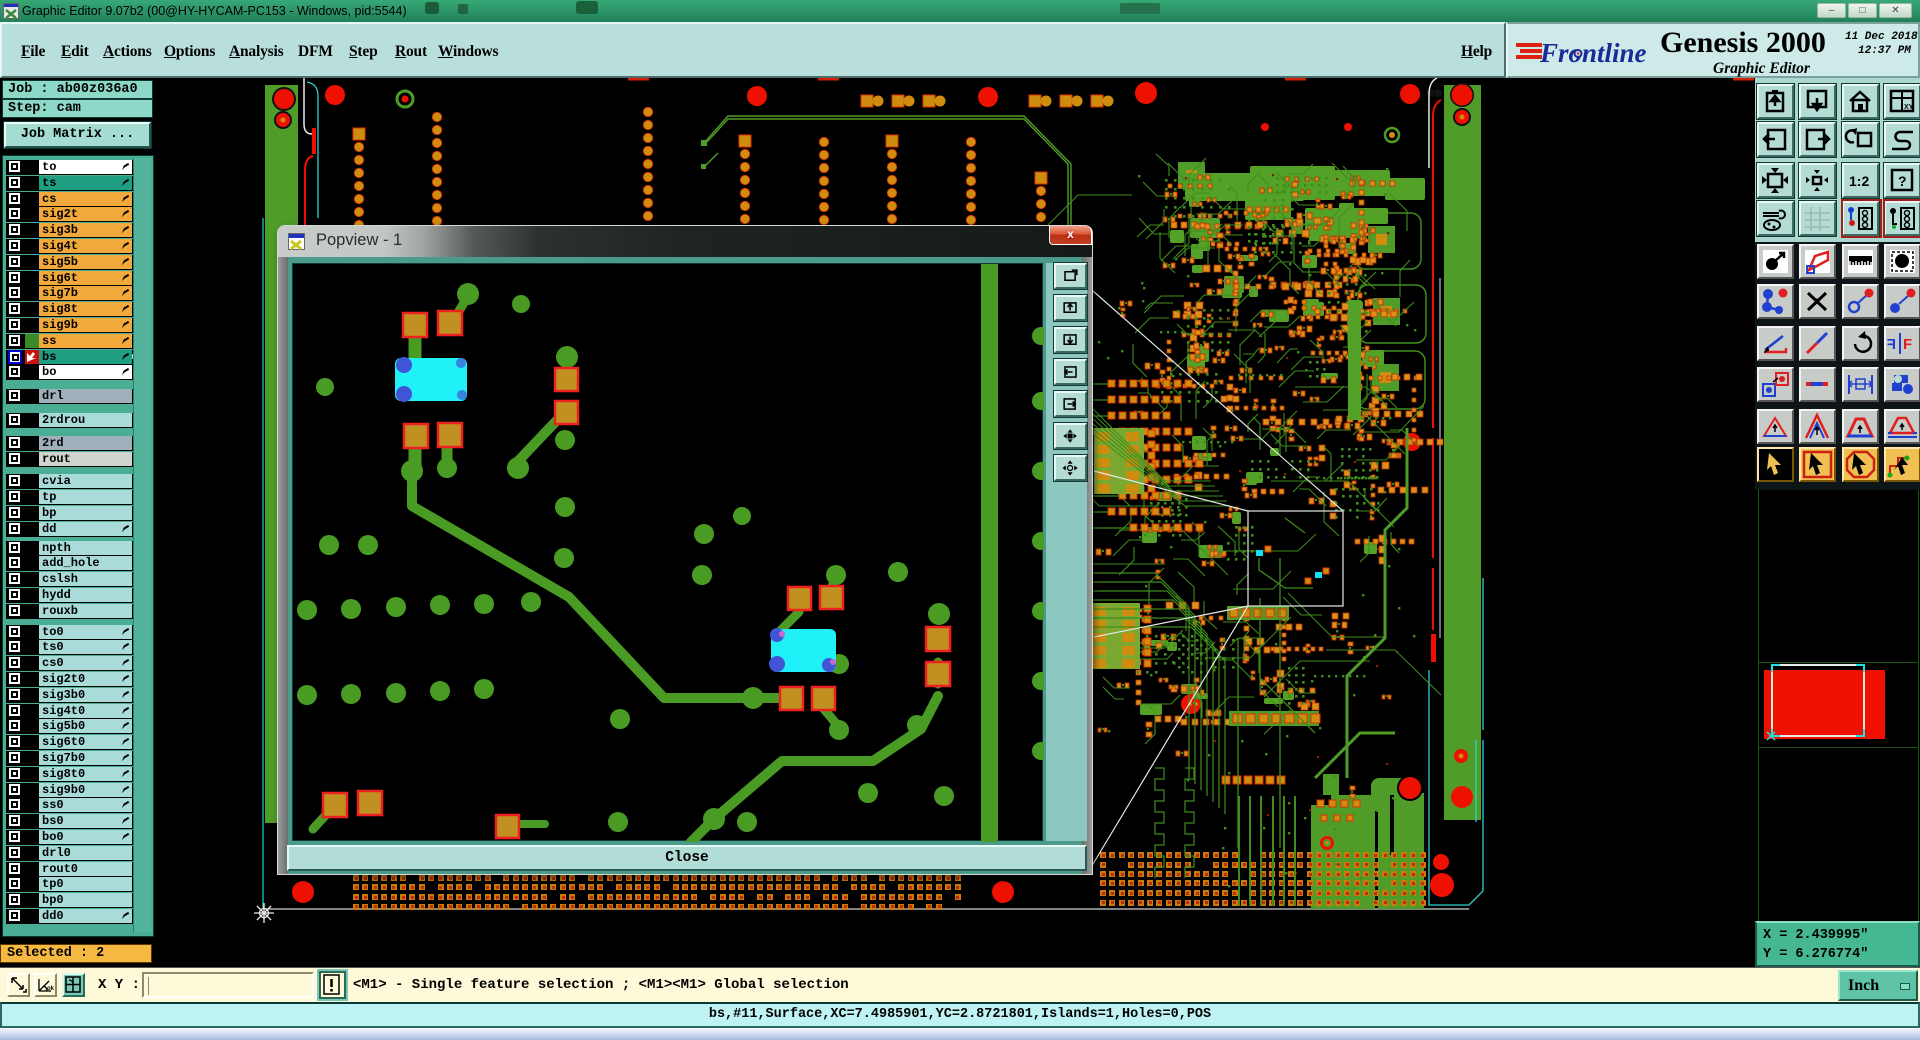 The width and height of the screenshot is (1920, 1040). I want to click on svg-text: XY, so click(1909, 107).